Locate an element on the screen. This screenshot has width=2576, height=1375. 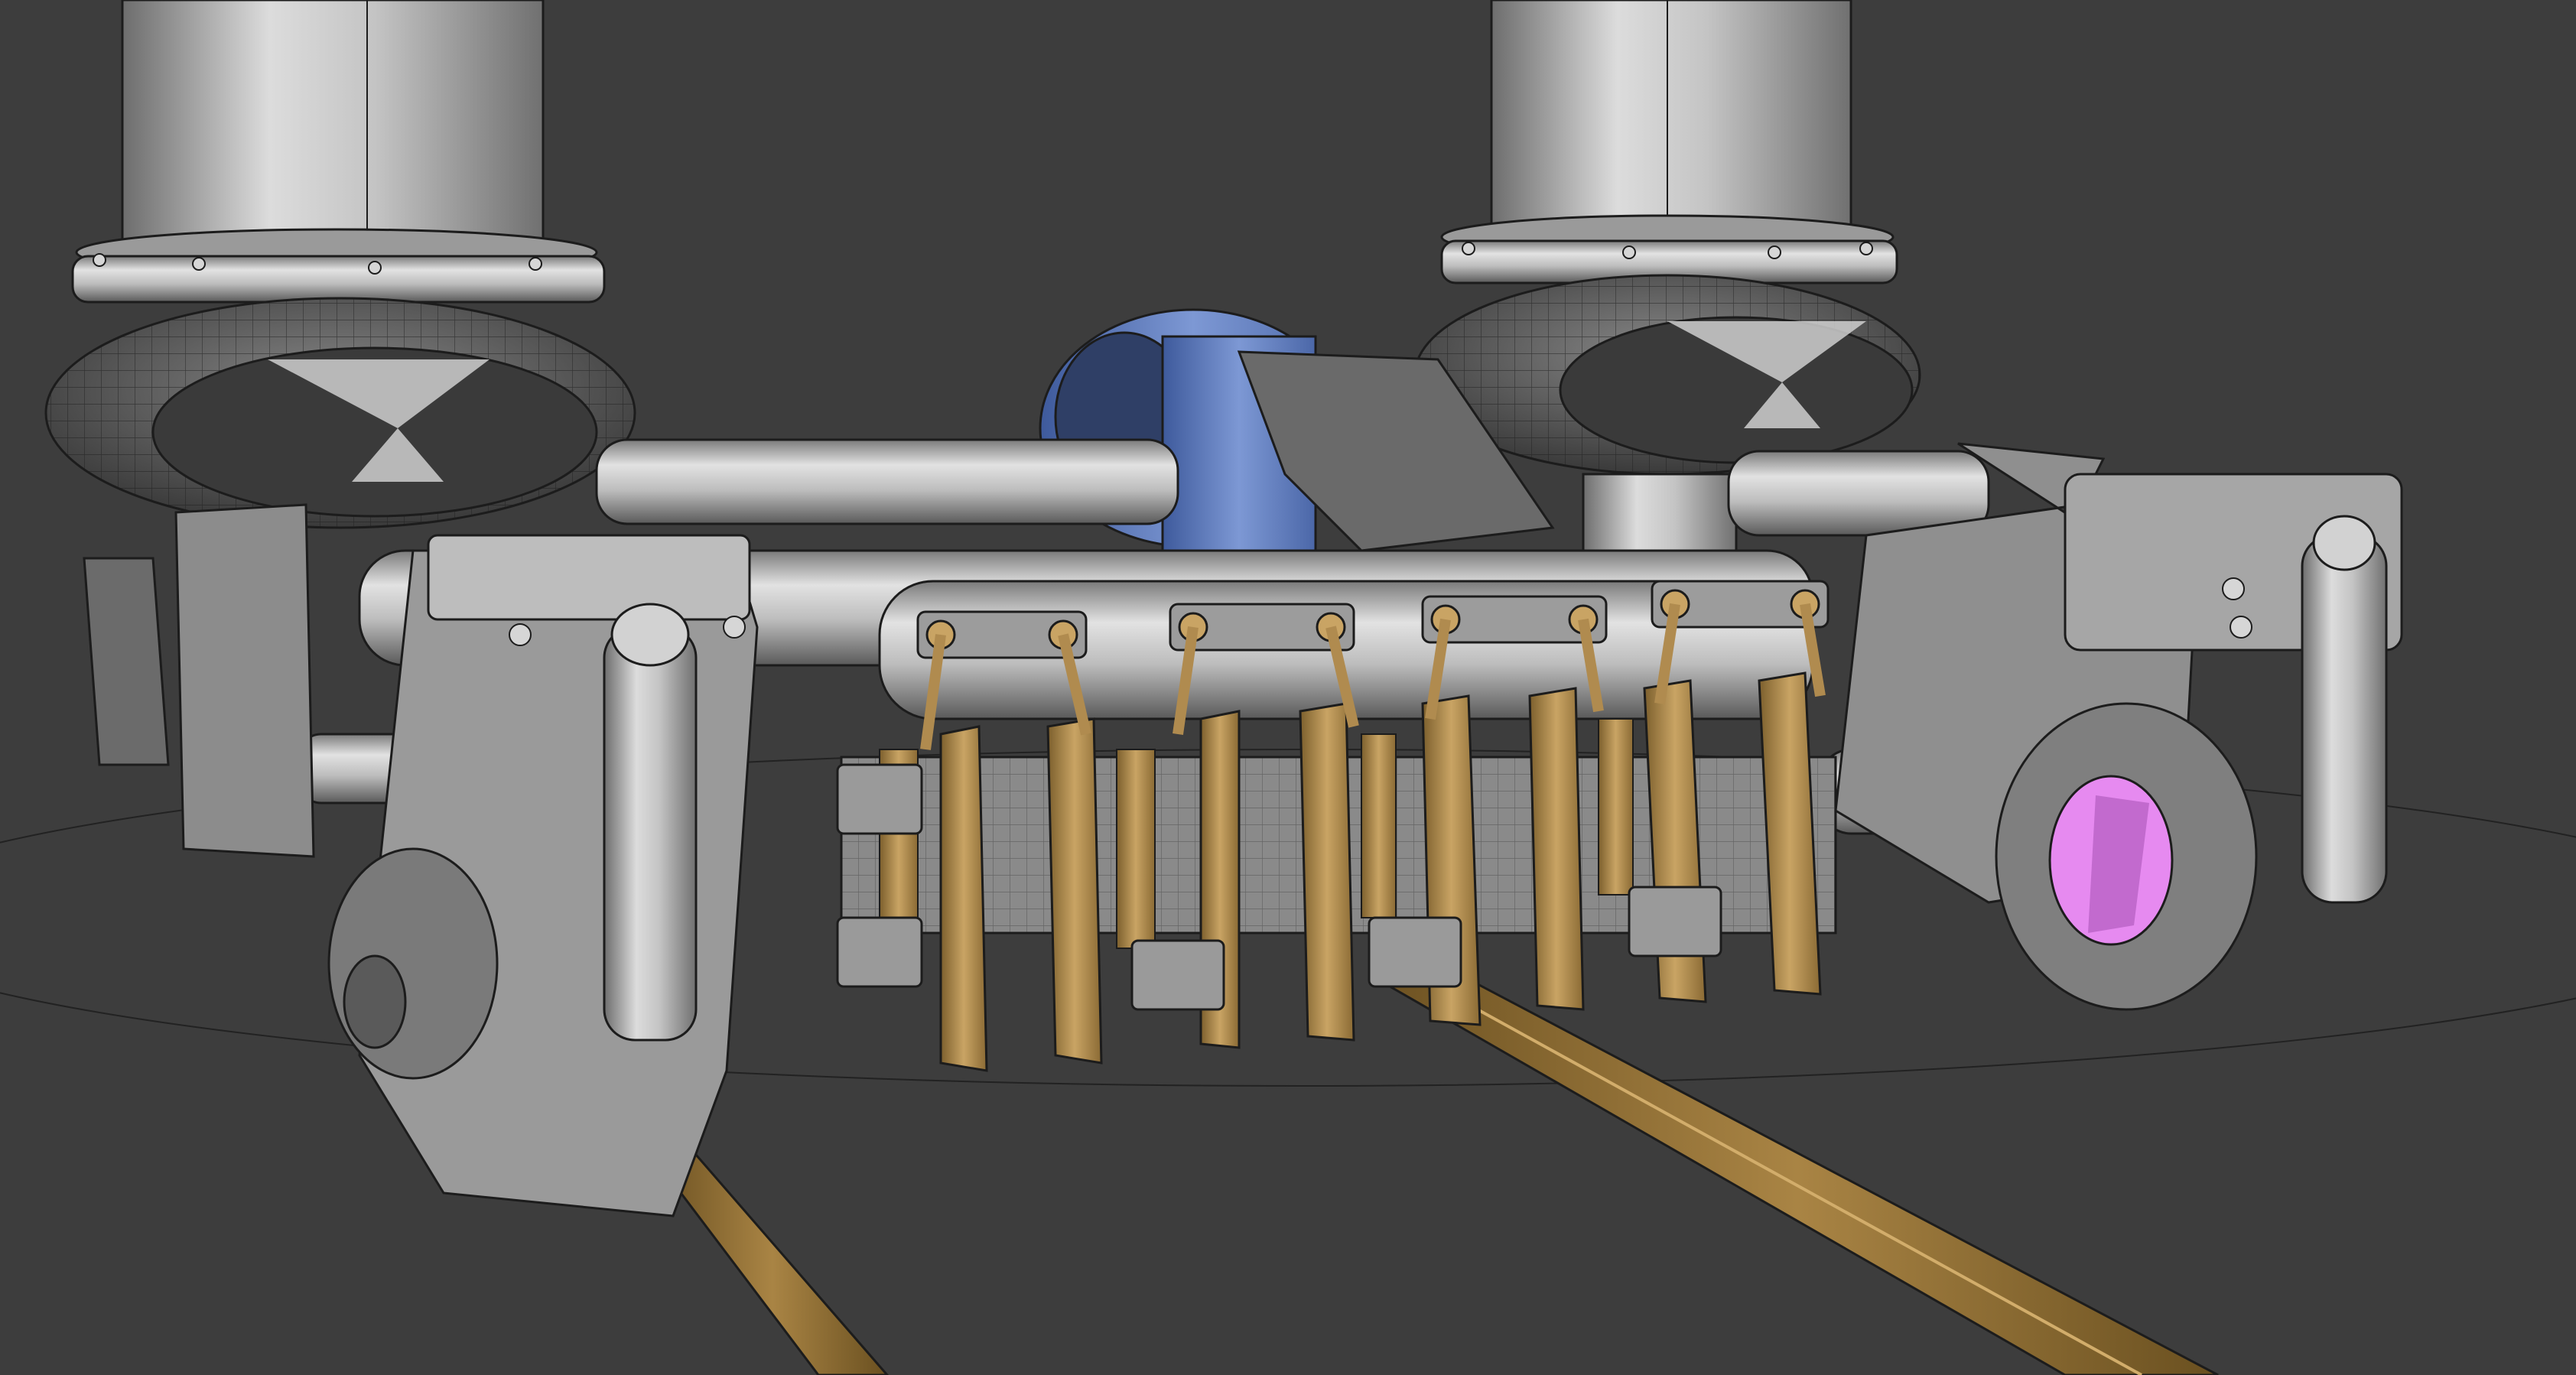
right-column is located at coordinates (1669, 142).